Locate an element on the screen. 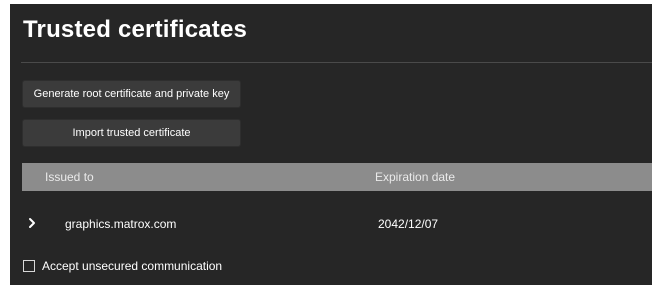 This screenshot has height=285, width=652. column-header-expiration-date: Expiration date is located at coordinates (415, 177).